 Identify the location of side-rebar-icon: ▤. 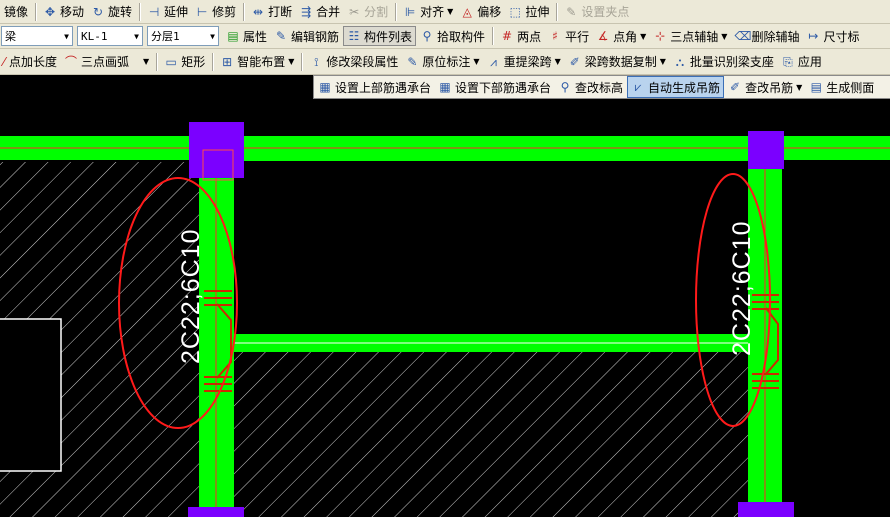
(816, 87).